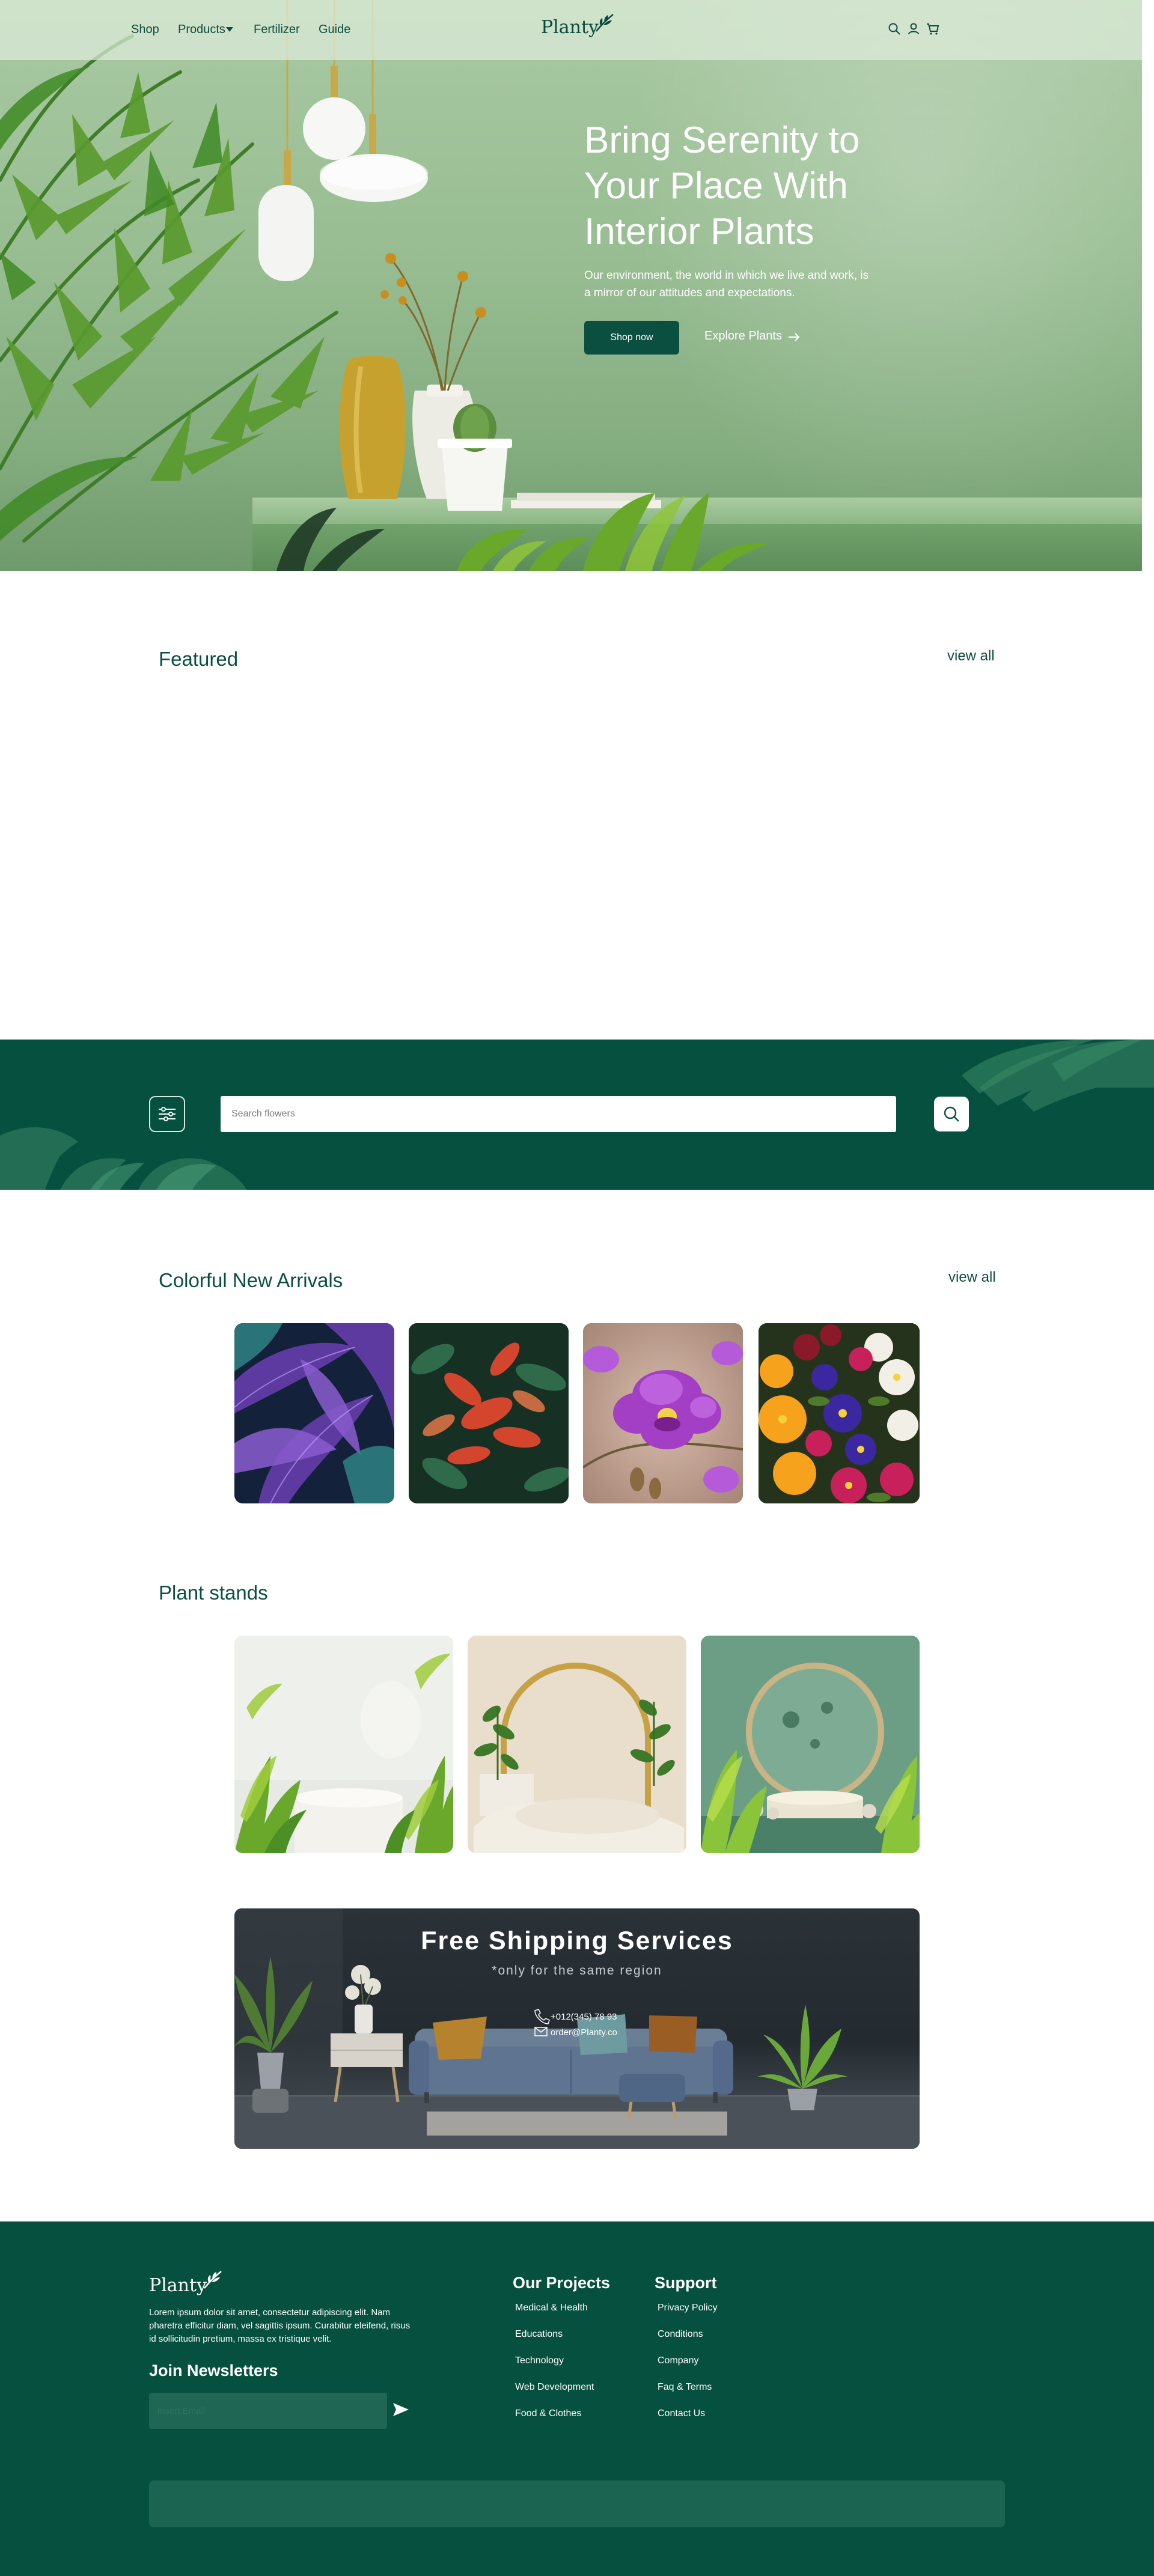 The height and width of the screenshot is (2576, 1154). What do you see at coordinates (229, 29) in the screenshot?
I see `chevron-down-icon` at bounding box center [229, 29].